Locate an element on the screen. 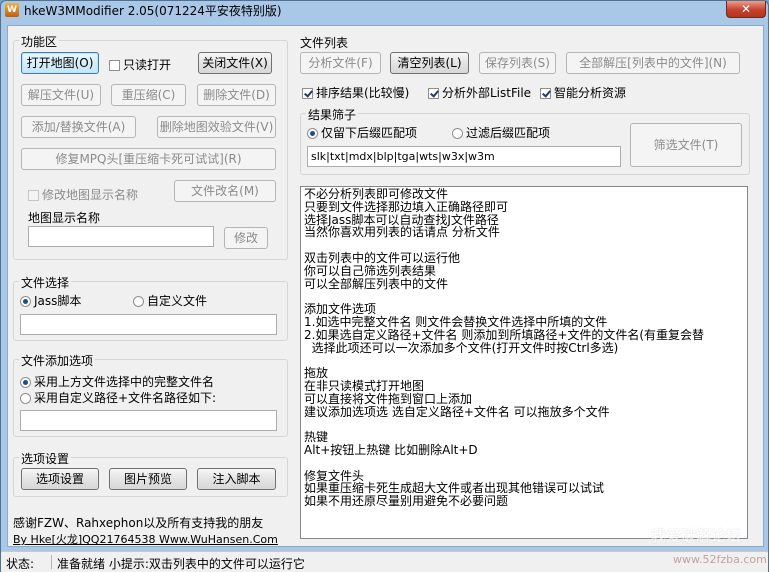  credits-author-link: By Hke[火龙]QQ21764538 Www.WuHansen.Com is located at coordinates (145, 539).